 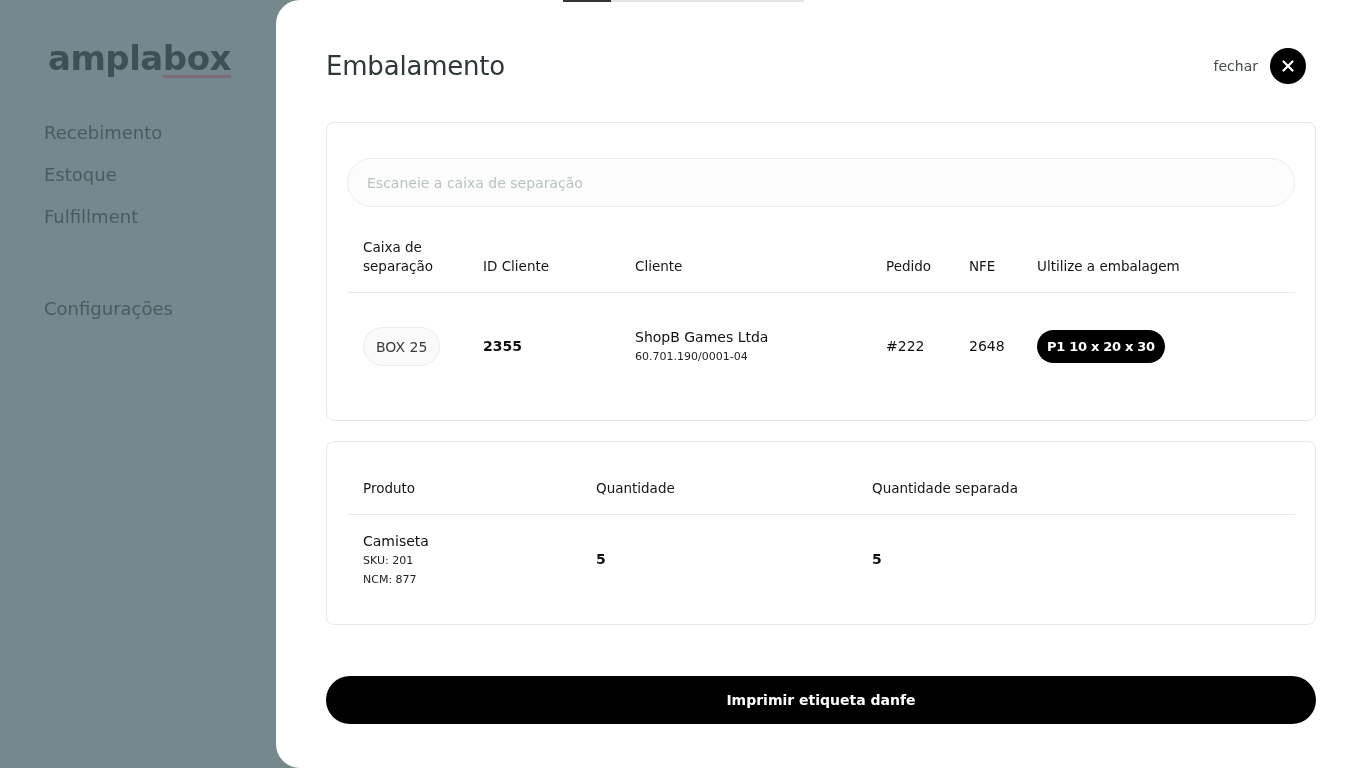 I want to click on column-header: Ultilize a embalagem, so click(x=1108, y=266).